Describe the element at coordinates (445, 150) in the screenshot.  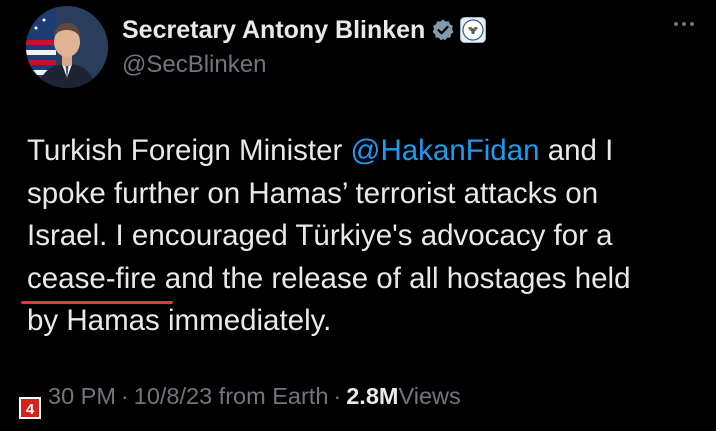
I see `mention-link: @HakanFidan` at that location.